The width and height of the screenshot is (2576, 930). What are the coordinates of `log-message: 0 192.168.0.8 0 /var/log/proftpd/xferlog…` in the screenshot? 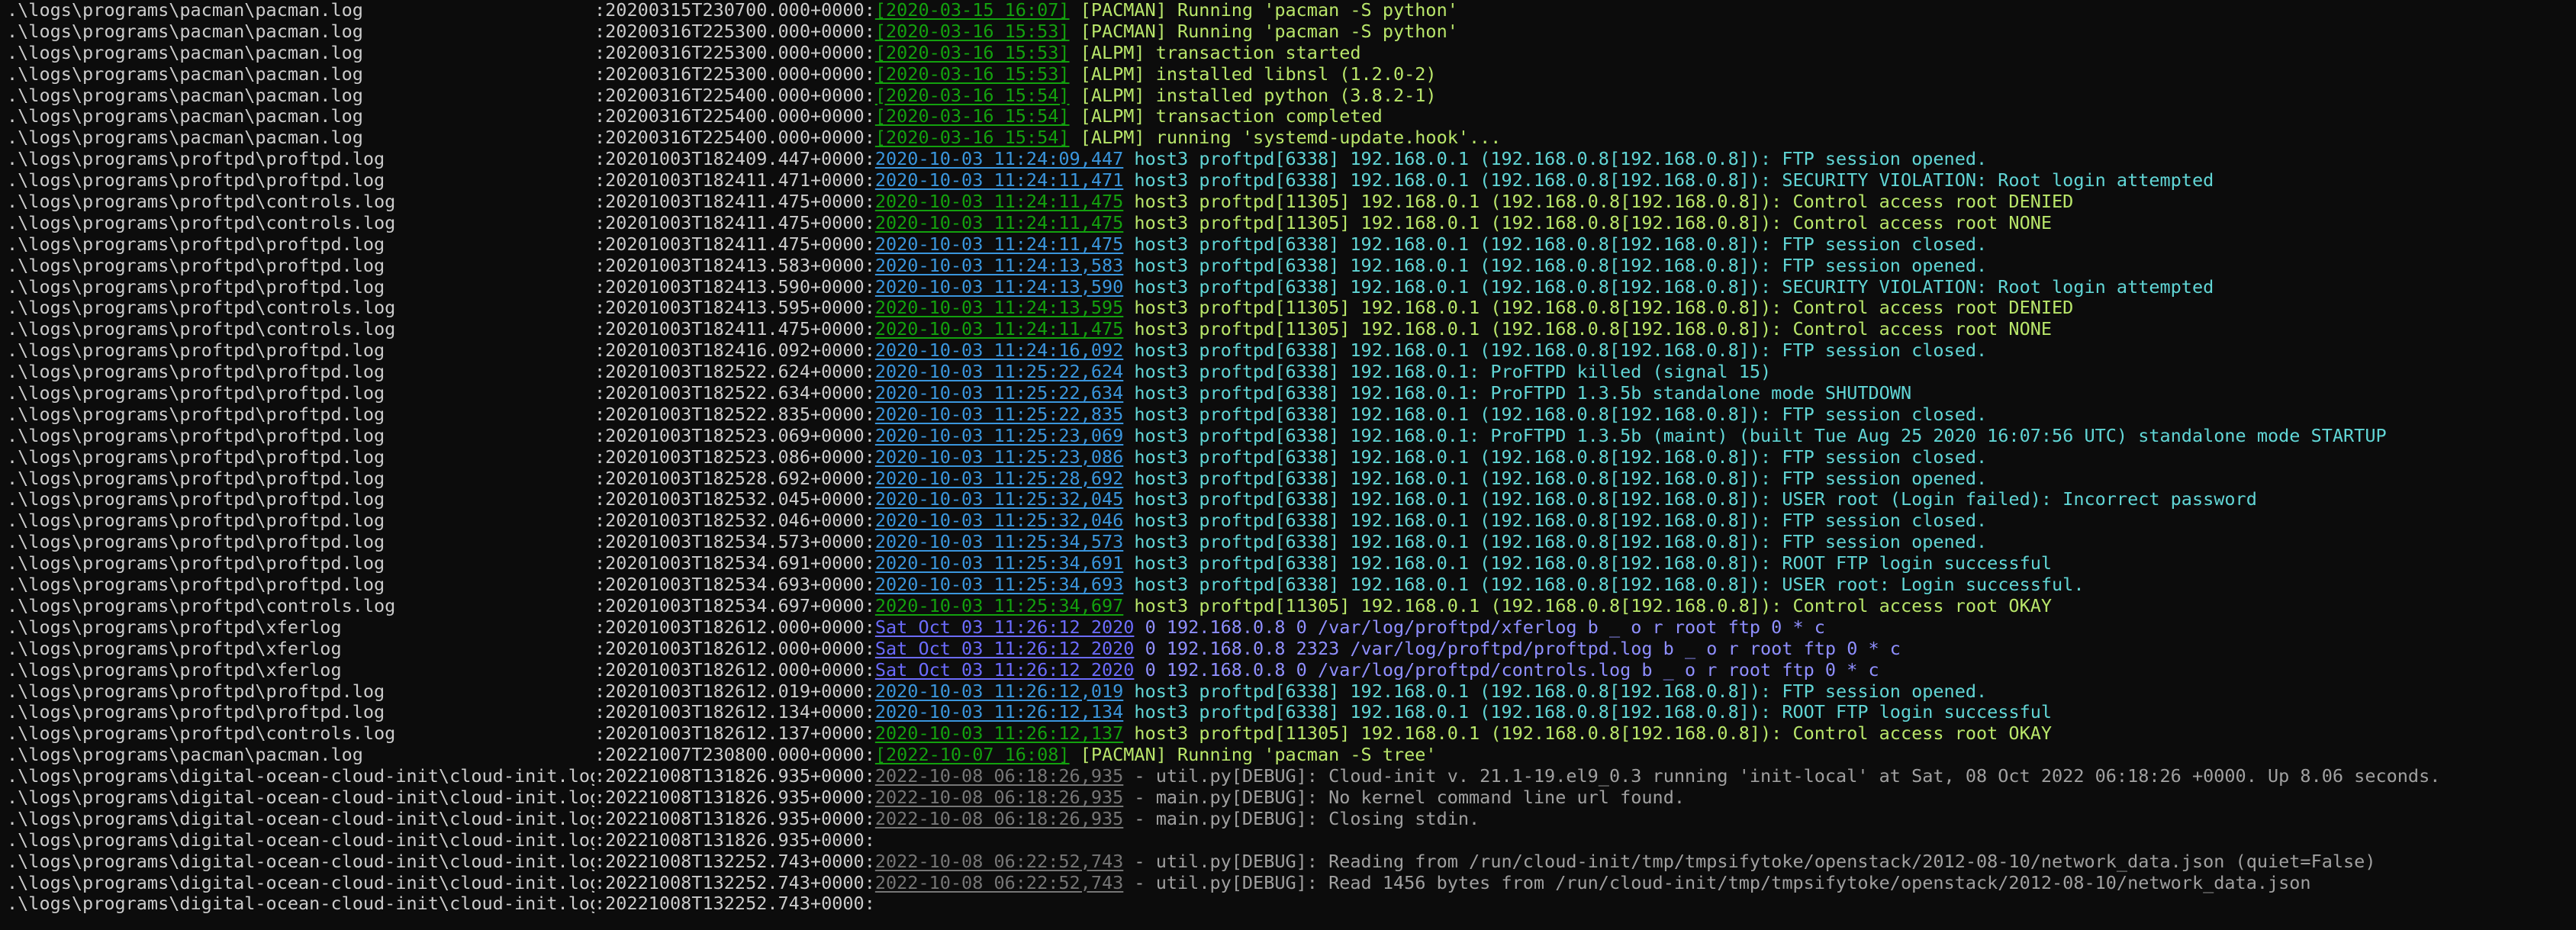 It's located at (1479, 627).